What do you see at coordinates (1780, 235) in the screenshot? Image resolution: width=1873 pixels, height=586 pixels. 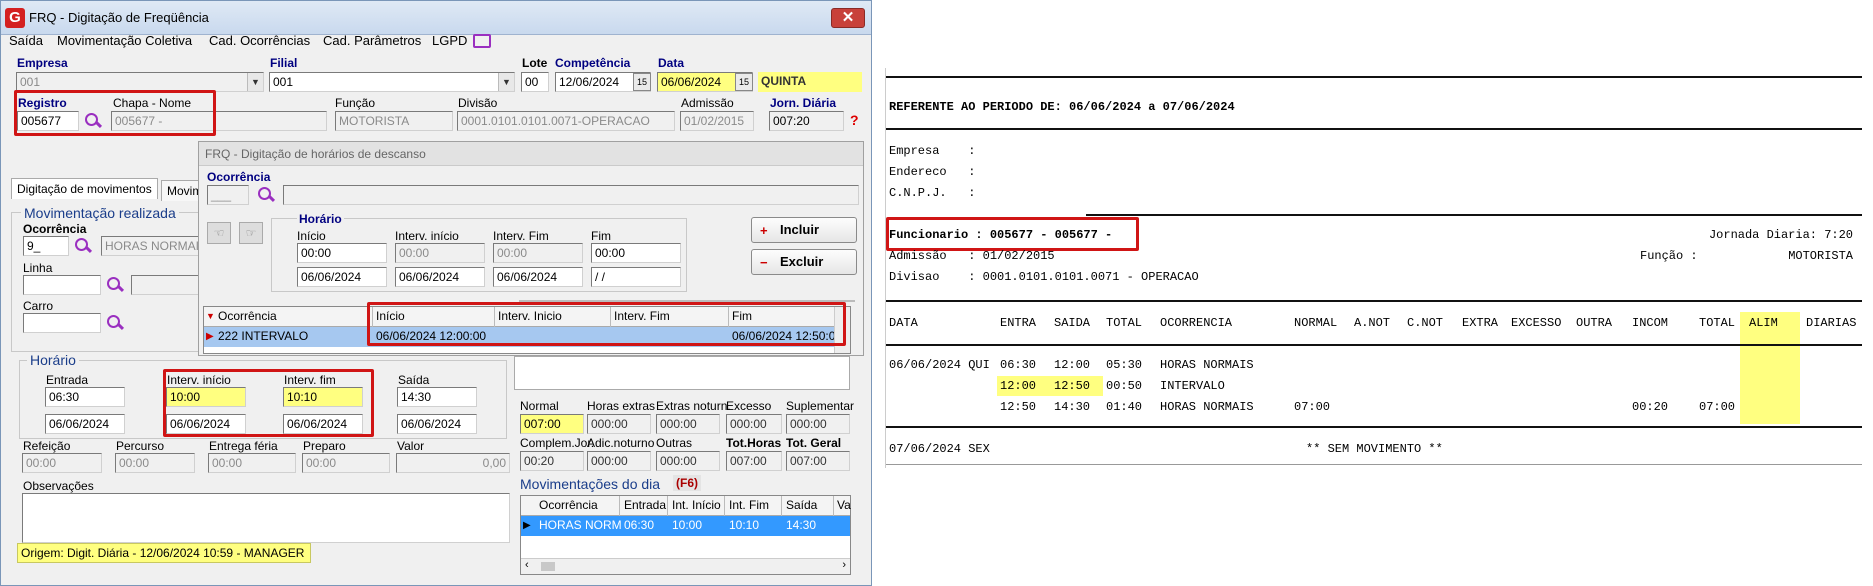 I see `report-jornada: Jornada Diaria: 7:20` at bounding box center [1780, 235].